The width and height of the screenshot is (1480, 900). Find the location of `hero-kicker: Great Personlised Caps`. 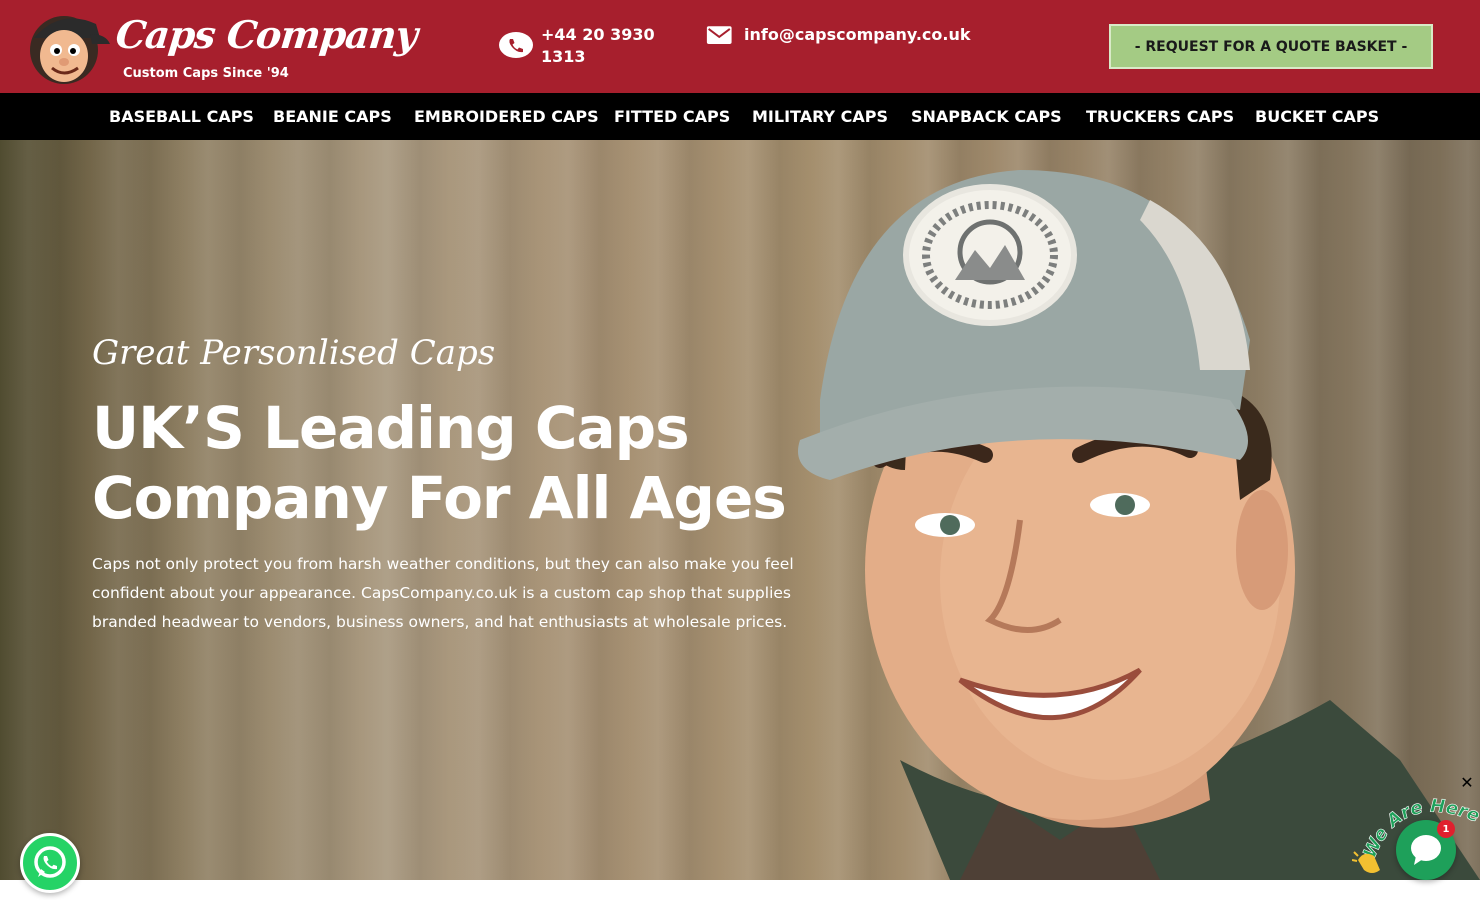

hero-kicker: Great Personlised Caps is located at coordinates (294, 353).